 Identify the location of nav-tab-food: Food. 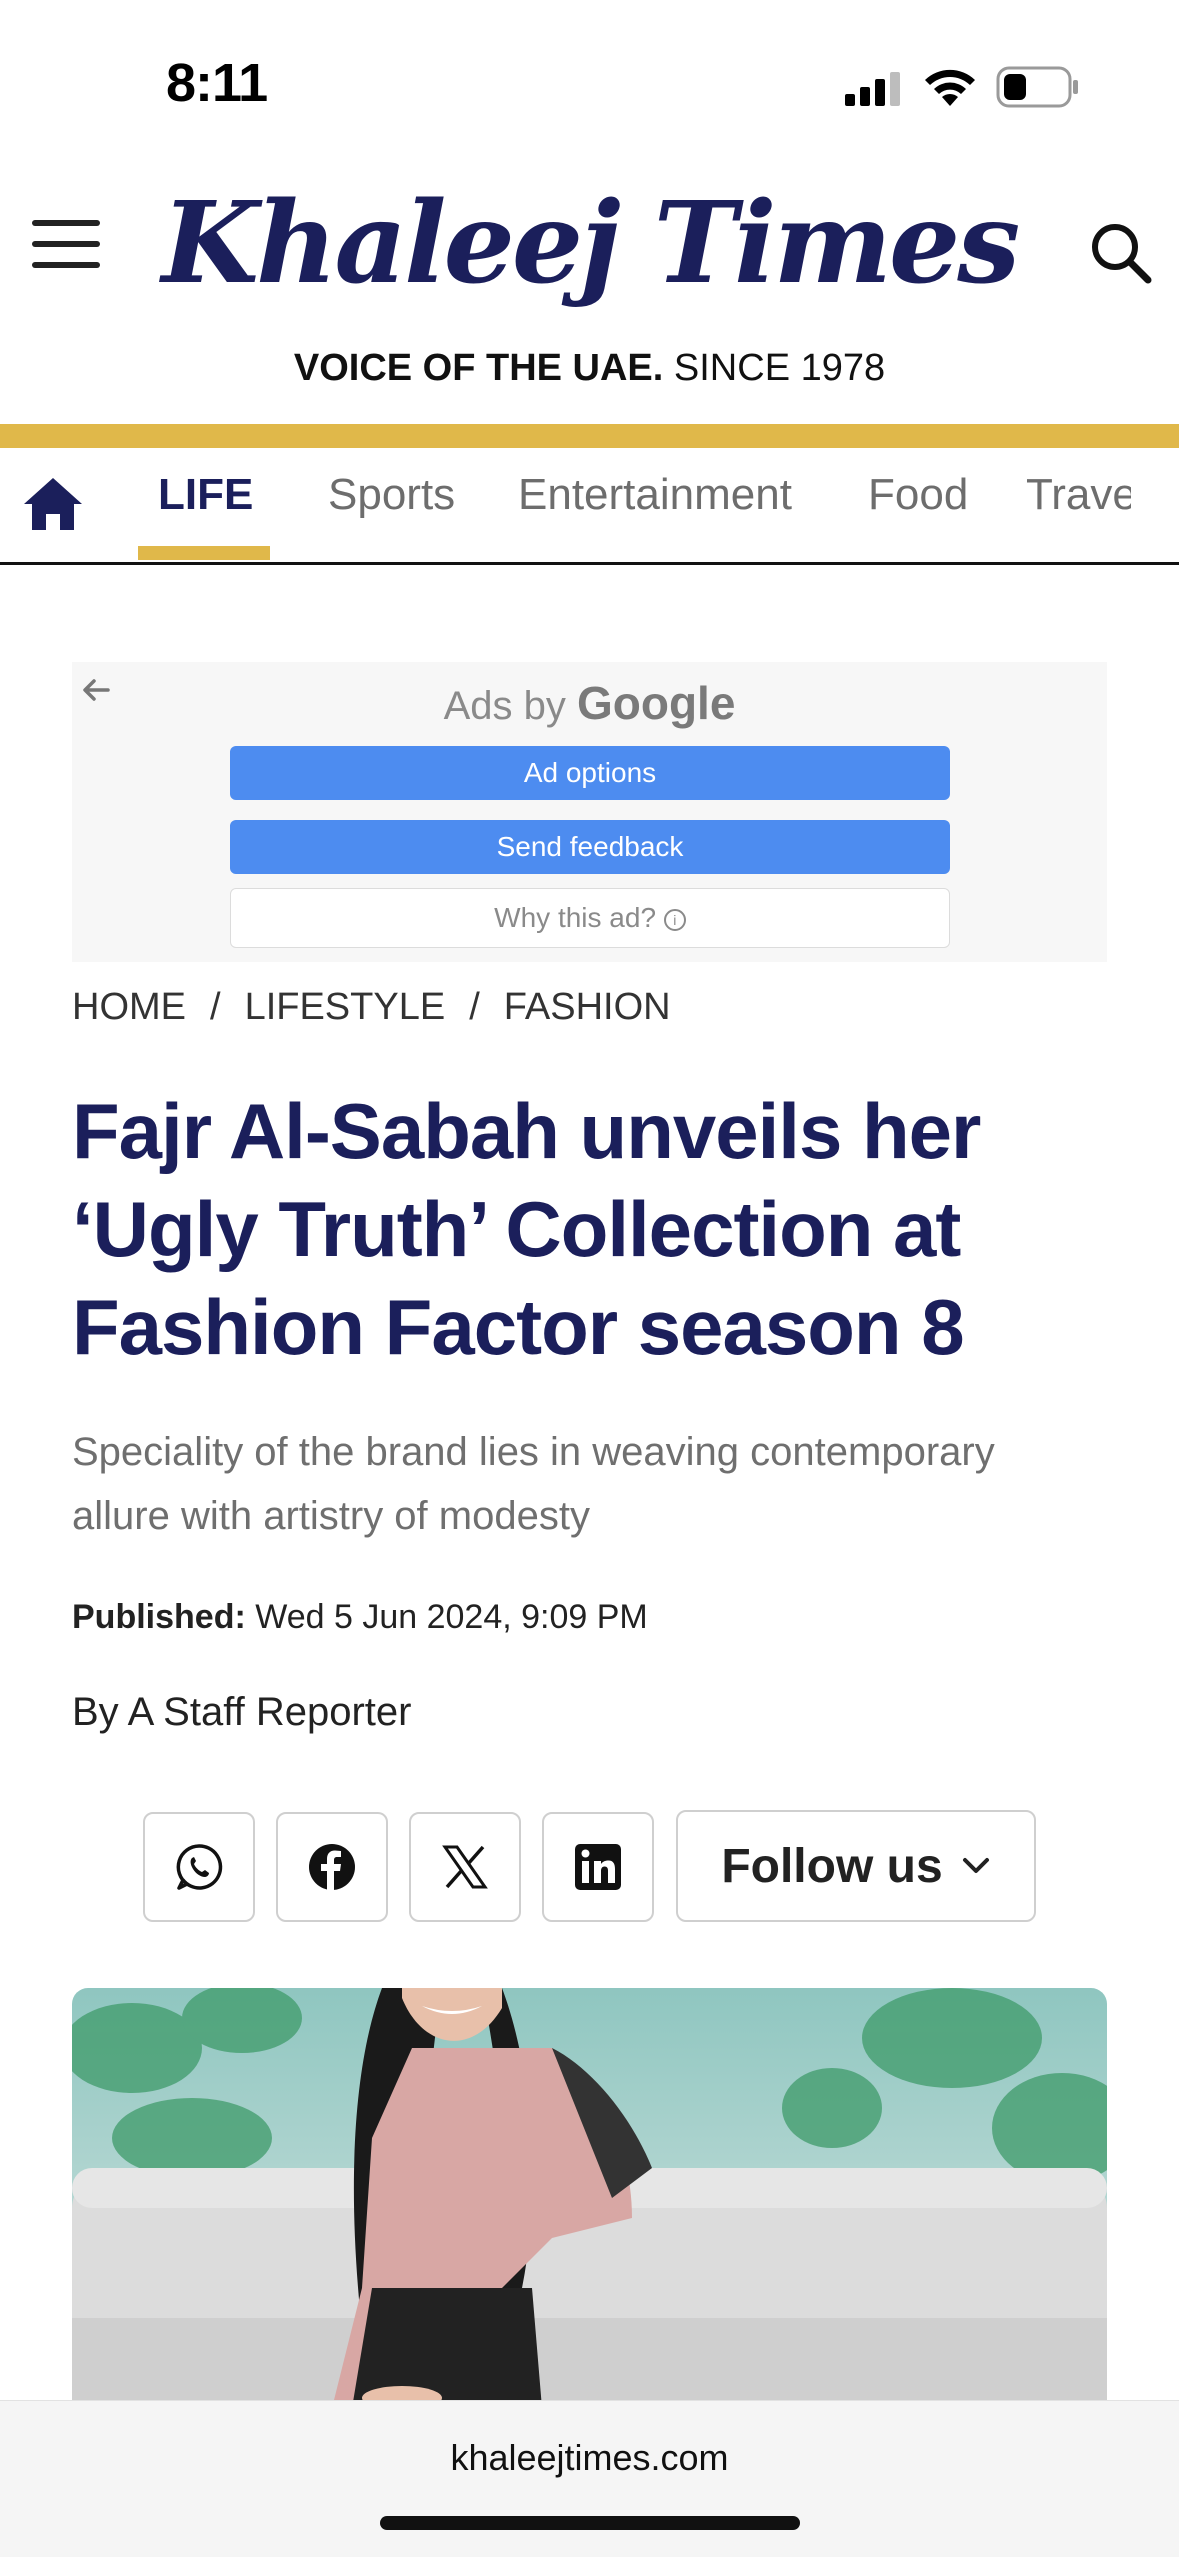
(918, 495).